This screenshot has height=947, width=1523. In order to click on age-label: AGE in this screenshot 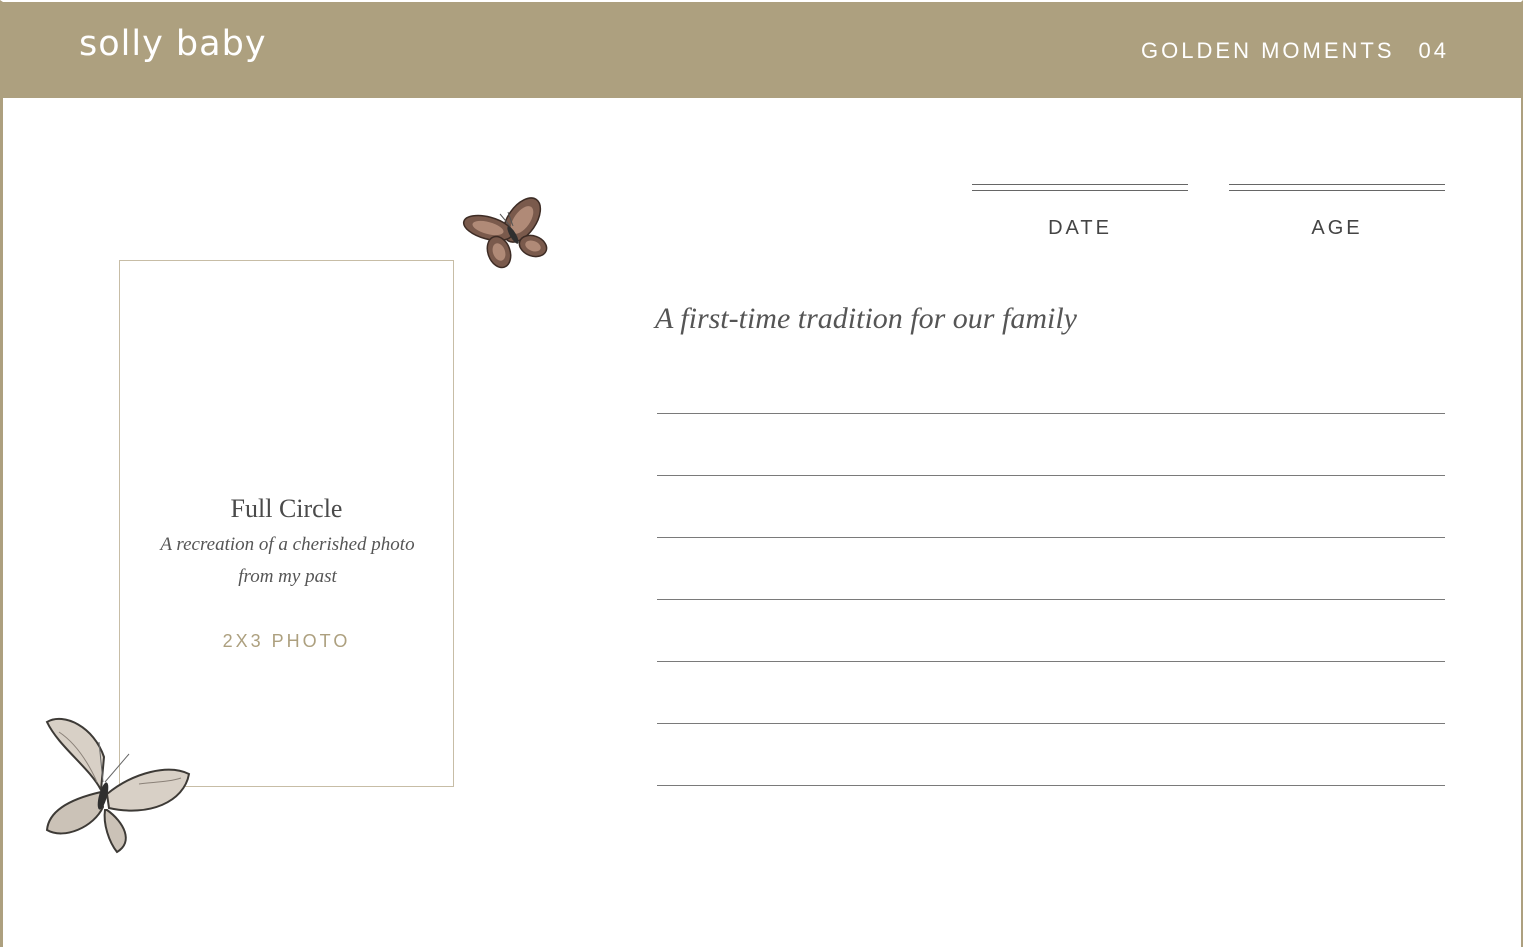, I will do `click(1337, 228)`.